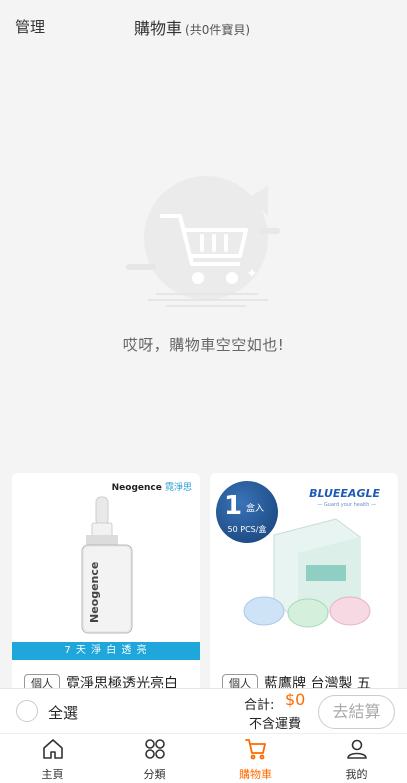  I want to click on tab-cart: 購物車, so click(255, 758).